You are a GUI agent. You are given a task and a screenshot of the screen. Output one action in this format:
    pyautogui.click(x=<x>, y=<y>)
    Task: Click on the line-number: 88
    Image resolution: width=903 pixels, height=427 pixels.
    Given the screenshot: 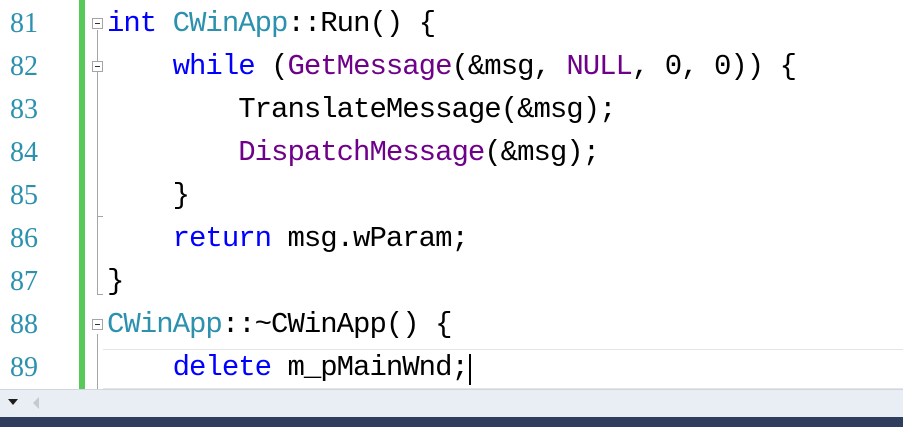 What is the action you would take?
    pyautogui.click(x=24, y=324)
    